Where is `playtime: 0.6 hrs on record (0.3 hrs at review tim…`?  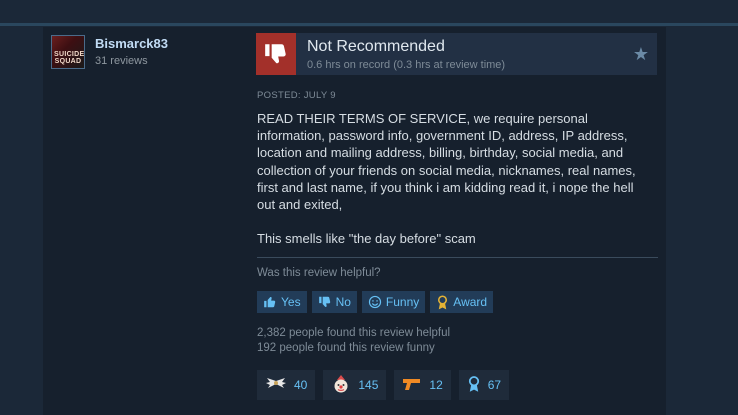
playtime: 0.6 hrs on record (0.3 hrs at review tim… is located at coordinates (406, 65).